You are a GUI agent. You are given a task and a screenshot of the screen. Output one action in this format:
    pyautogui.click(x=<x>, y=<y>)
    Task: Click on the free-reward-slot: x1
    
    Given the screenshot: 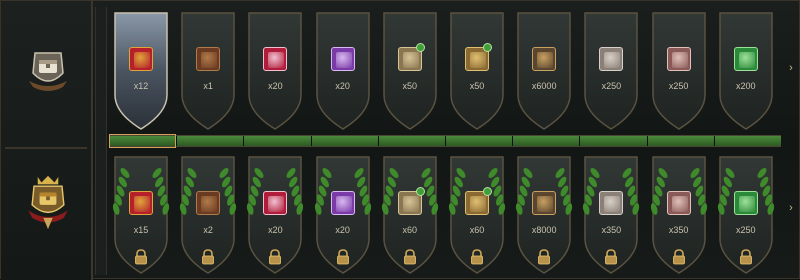 What is the action you would take?
    pyautogui.click(x=208, y=70)
    